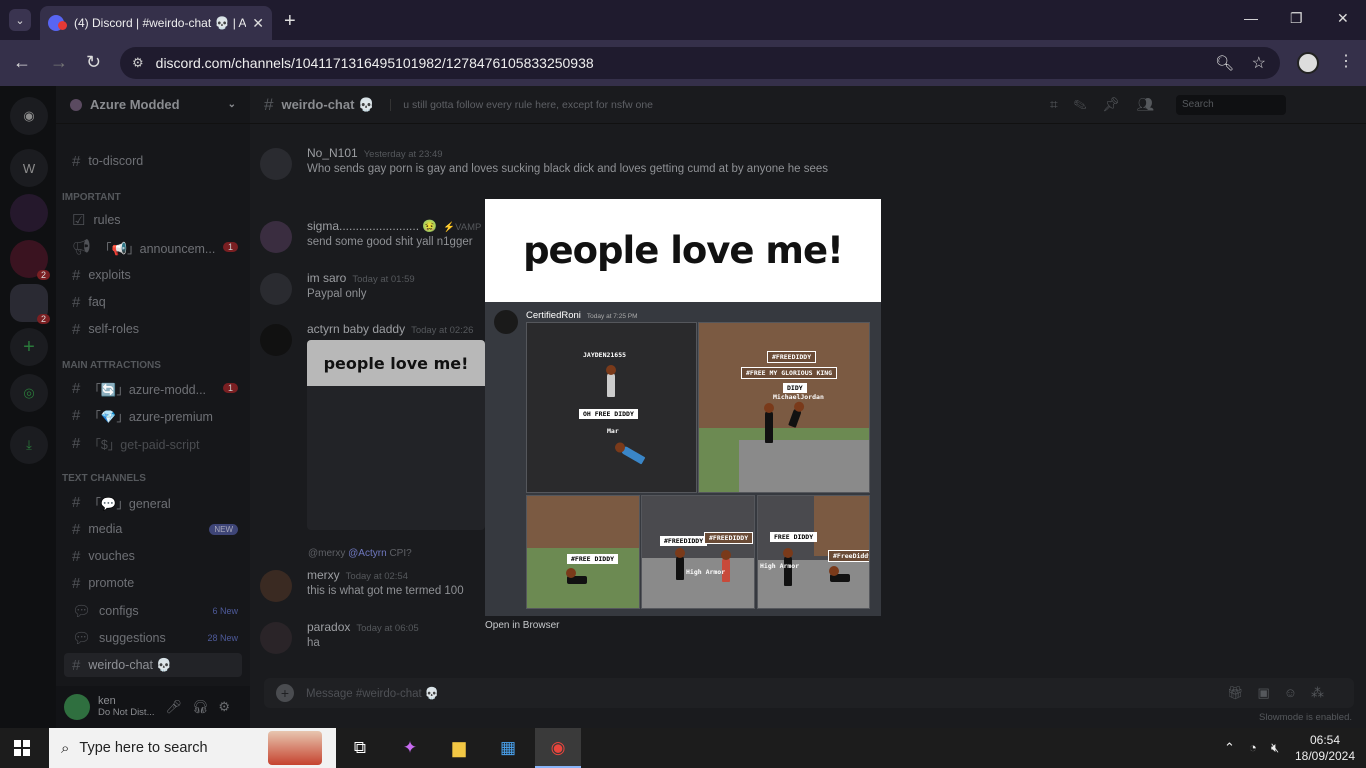 The image size is (1366, 768). Describe the element at coordinates (22, 62) in the screenshot. I see `back-icon: ←` at that location.